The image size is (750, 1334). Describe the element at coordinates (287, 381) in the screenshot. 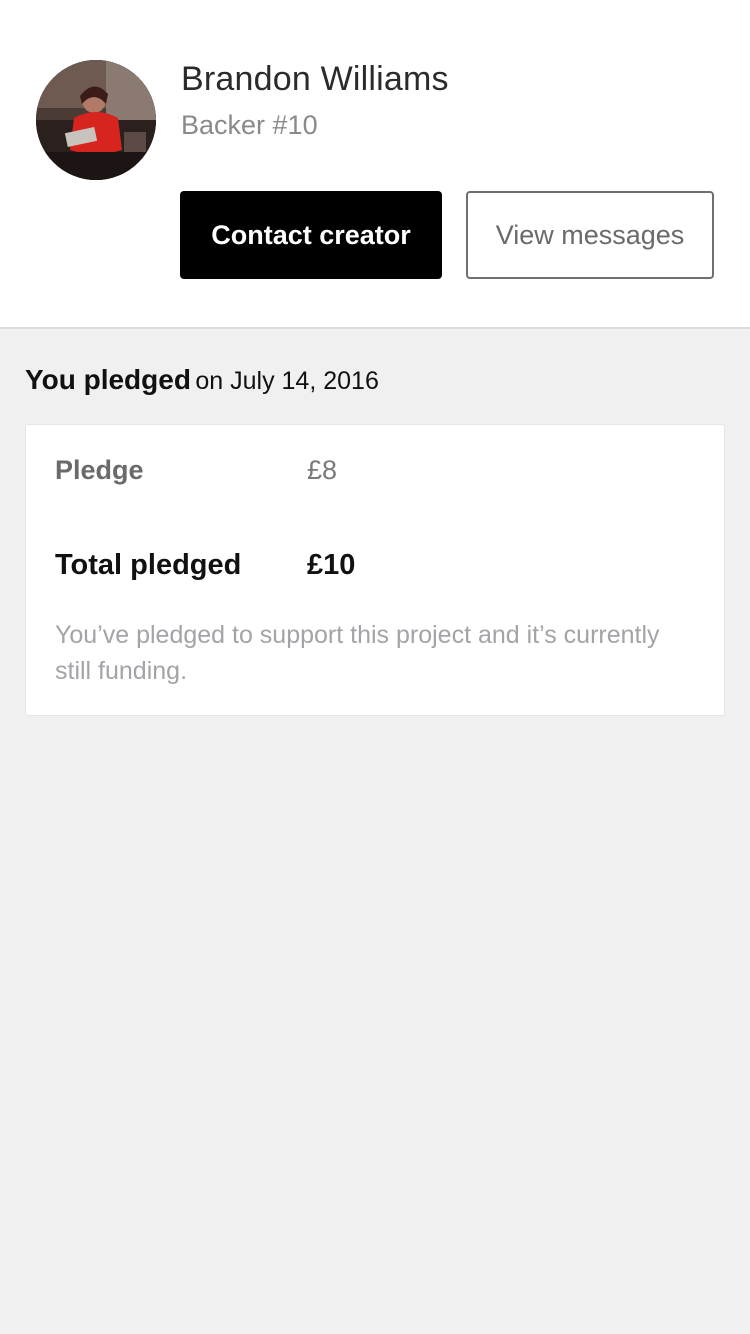

I see `pledge-date: on July 14, 2016` at that location.